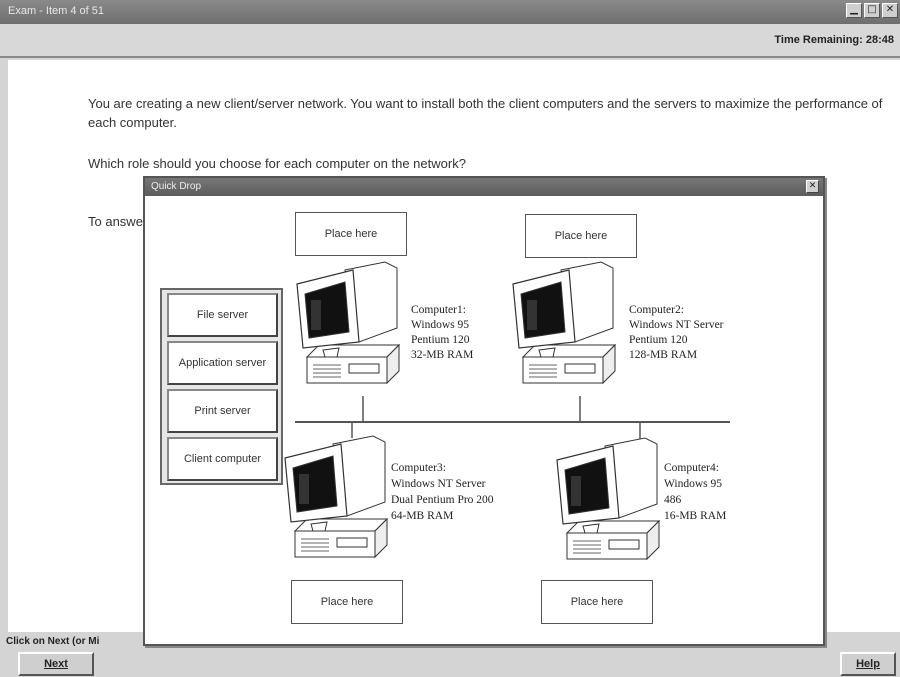  I want to click on drag-item-client-computer: Client computer, so click(222, 459).